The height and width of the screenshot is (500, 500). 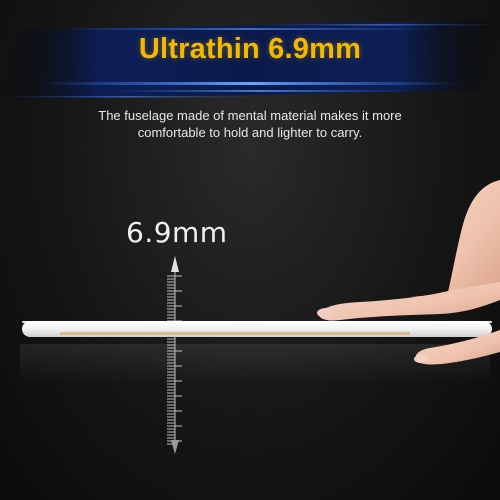 I want to click on device-edge, so click(x=257, y=329).